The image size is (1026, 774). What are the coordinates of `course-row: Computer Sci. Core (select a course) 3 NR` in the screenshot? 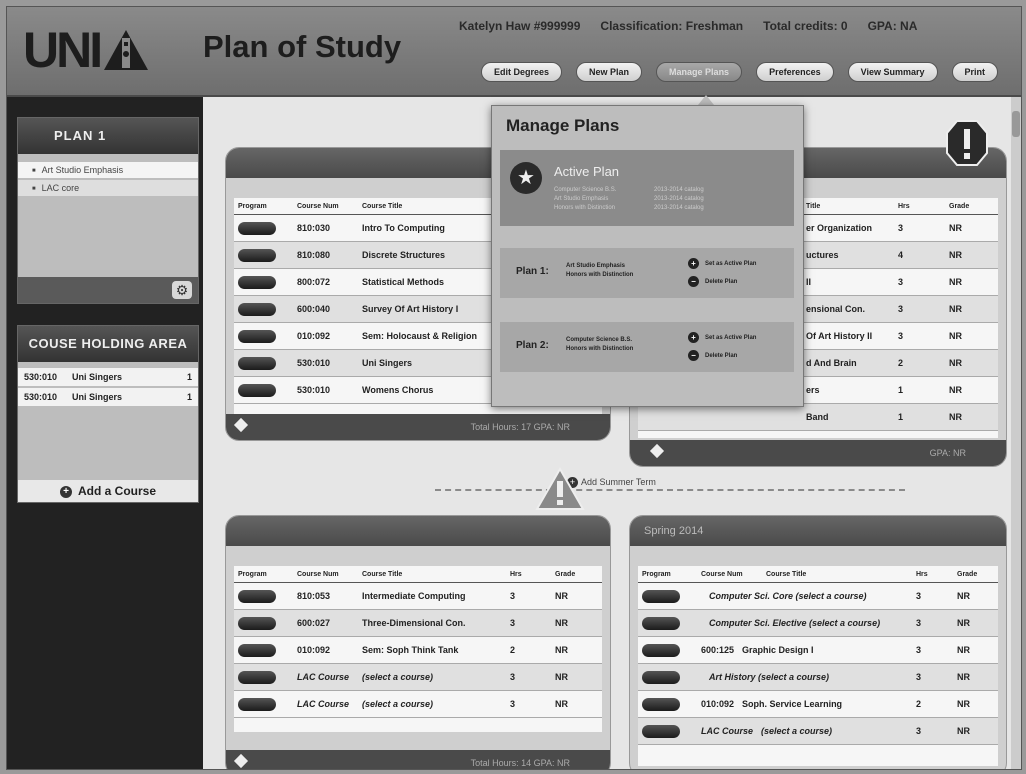 It's located at (818, 596).